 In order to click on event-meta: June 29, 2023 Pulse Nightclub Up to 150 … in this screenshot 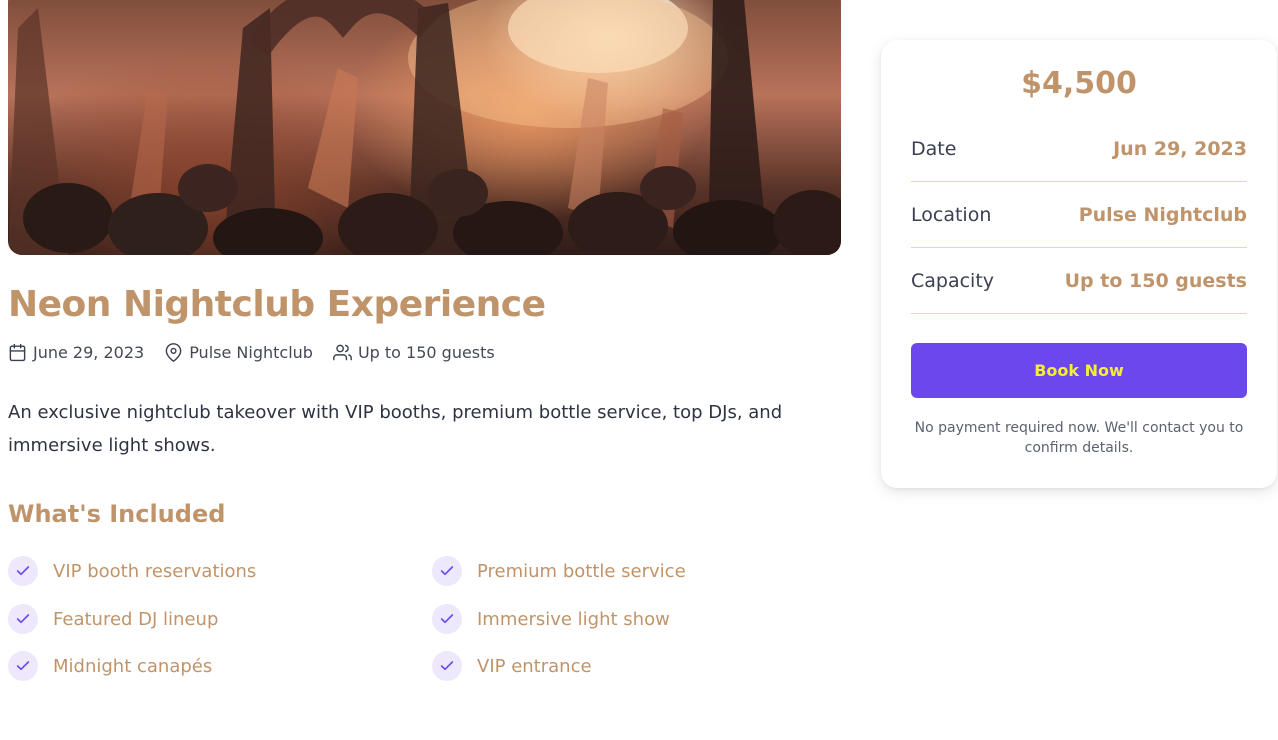, I will do `click(261, 352)`.